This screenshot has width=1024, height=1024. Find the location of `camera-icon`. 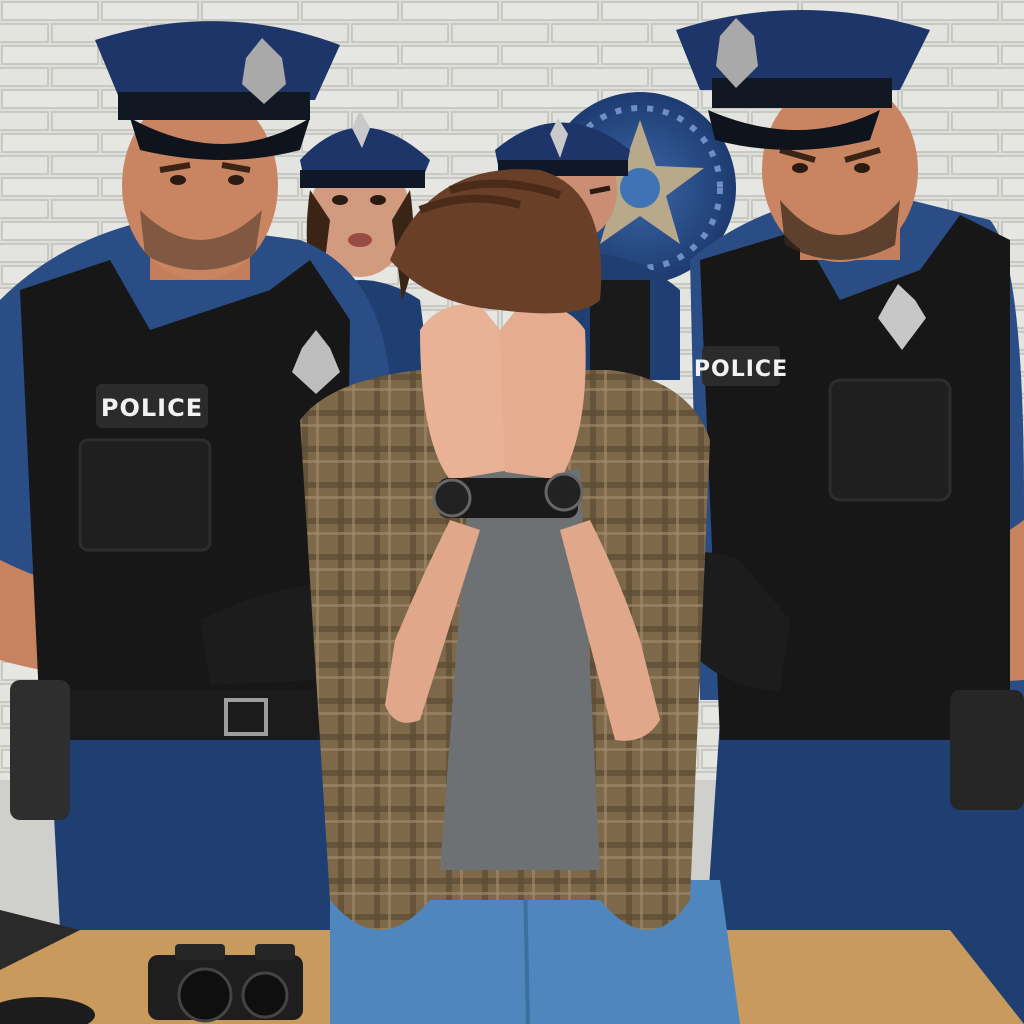

camera-icon is located at coordinates (225, 983).